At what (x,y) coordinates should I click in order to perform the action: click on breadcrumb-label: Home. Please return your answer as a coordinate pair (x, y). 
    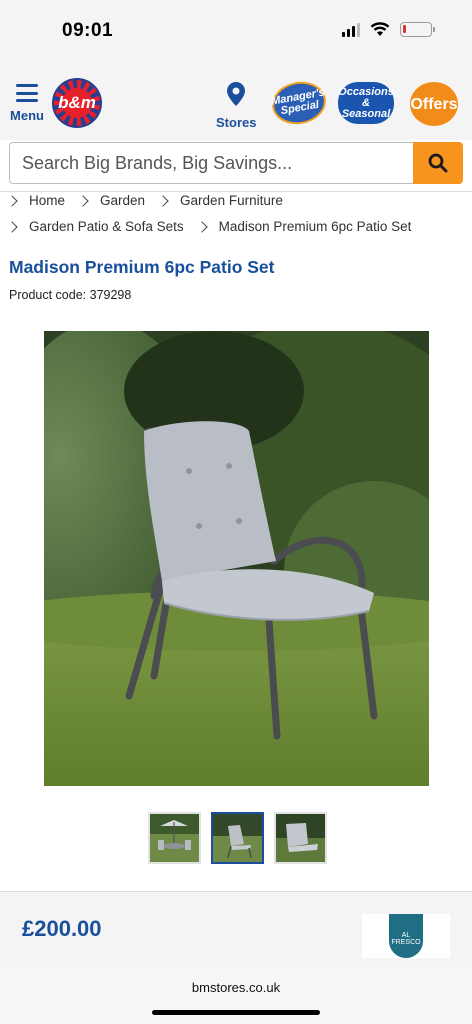
    Looking at the image, I should click on (47, 200).